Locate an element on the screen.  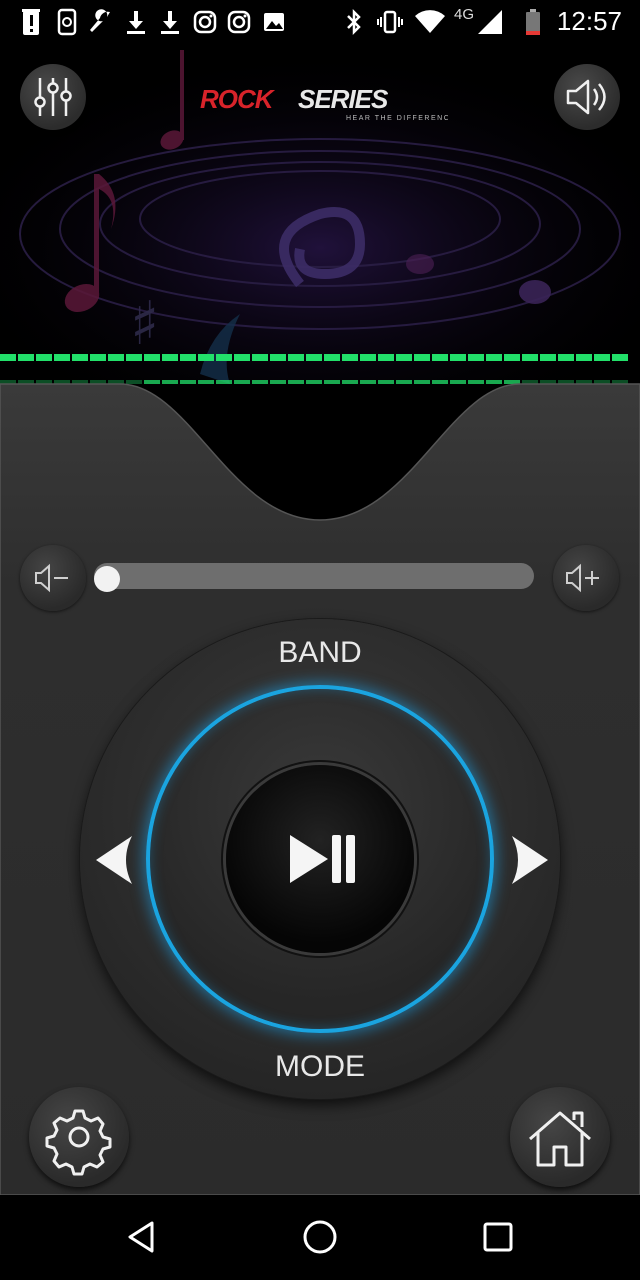
network-type-label: 4G is located at coordinates (464, 14).